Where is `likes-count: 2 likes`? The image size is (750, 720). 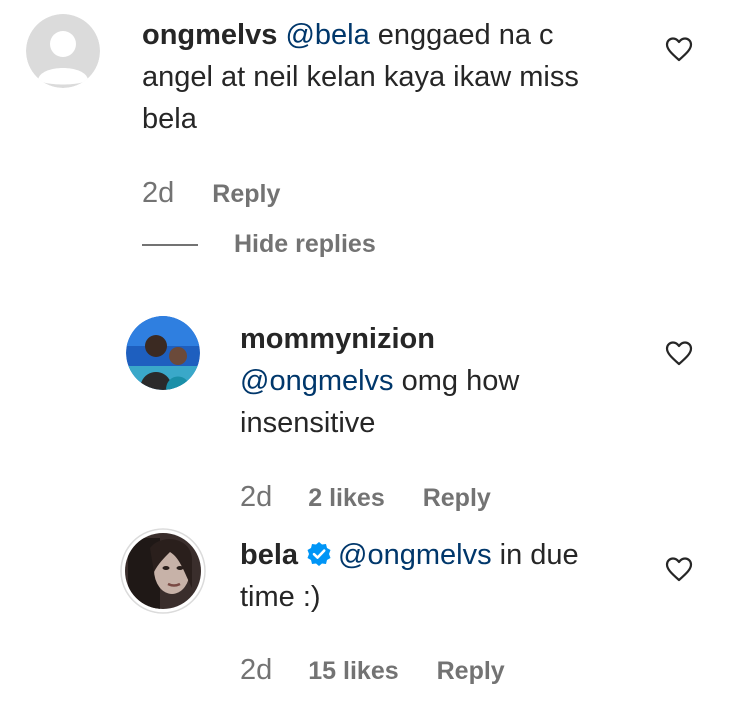
likes-count: 2 likes is located at coordinates (346, 498).